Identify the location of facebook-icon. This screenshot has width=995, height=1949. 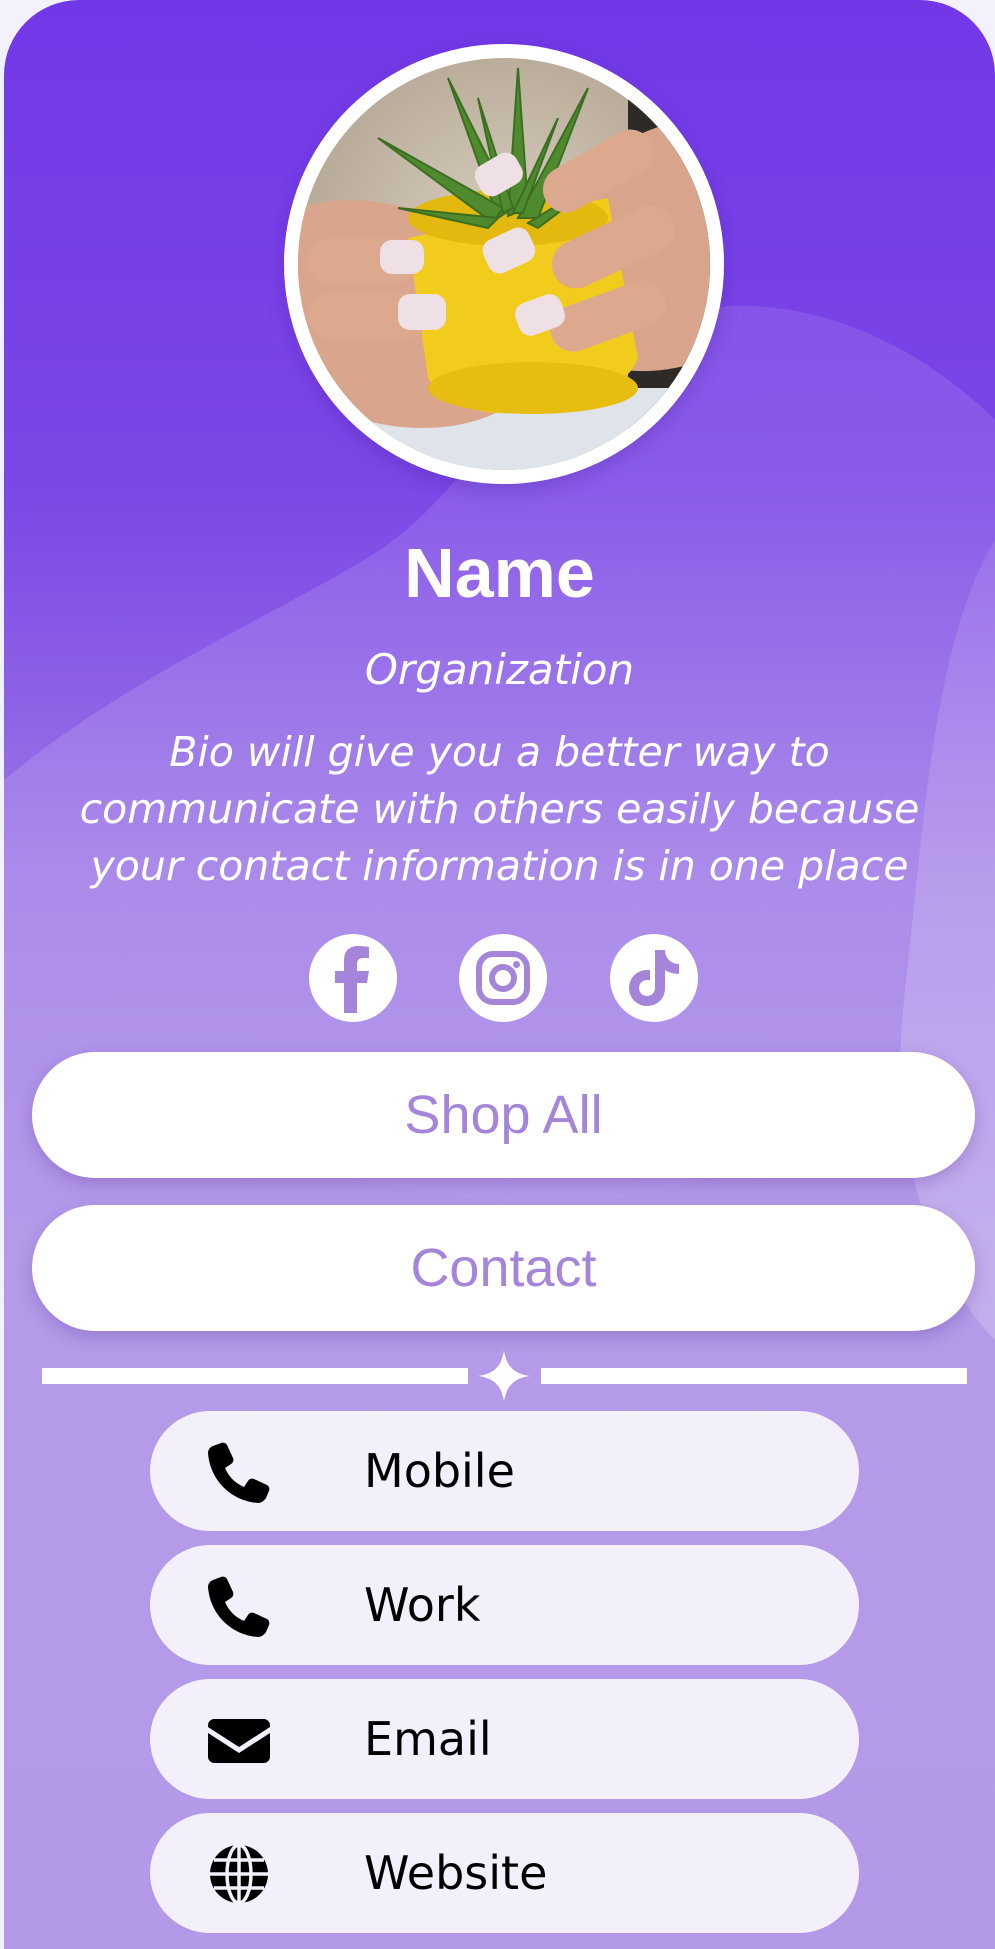
(352, 979).